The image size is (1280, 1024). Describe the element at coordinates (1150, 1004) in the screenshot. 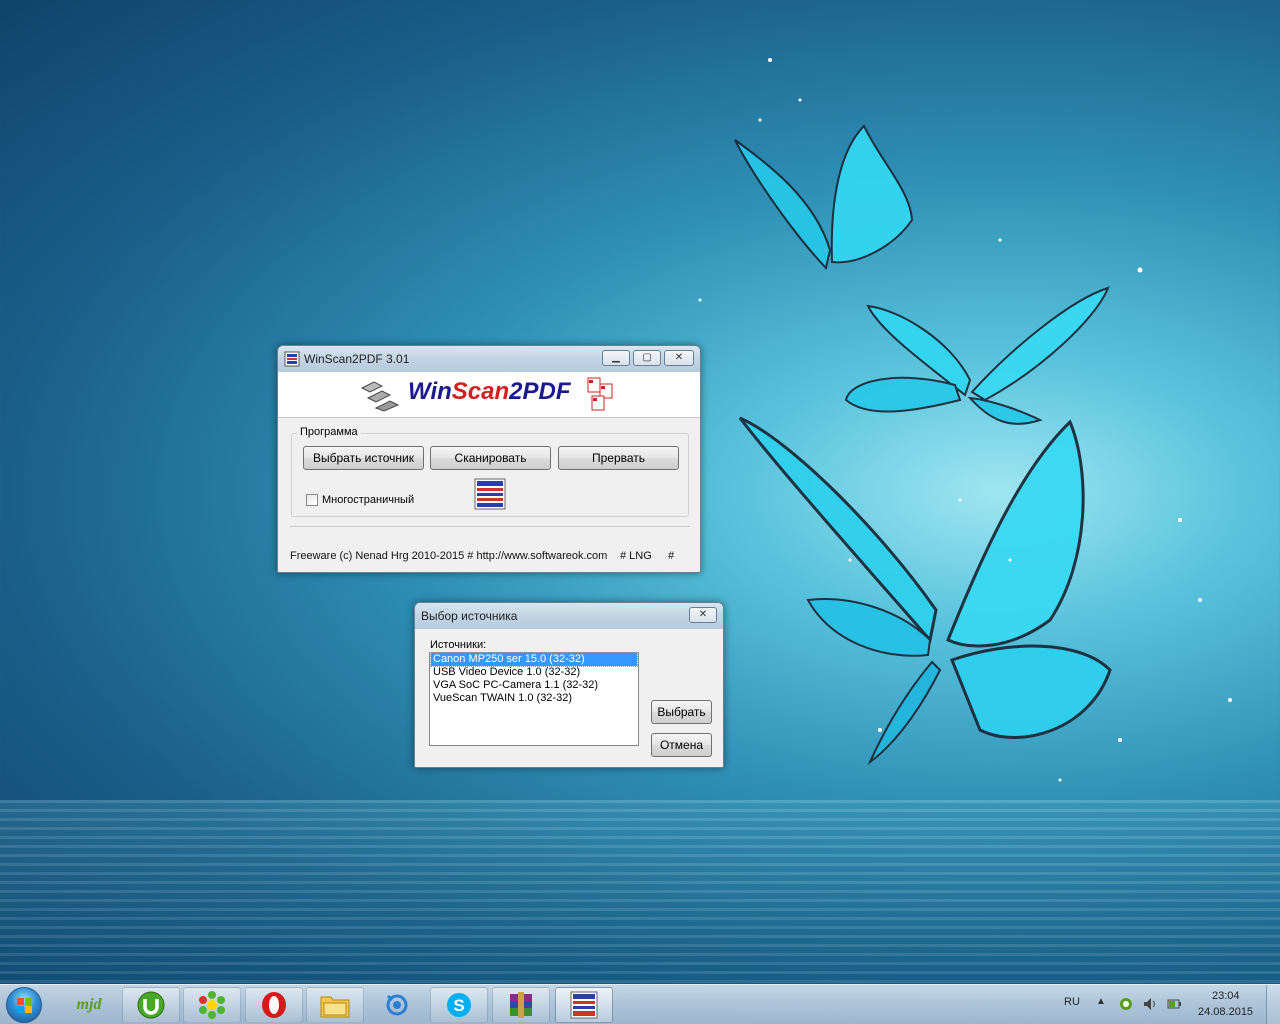

I see `tray-volume-icon` at that location.